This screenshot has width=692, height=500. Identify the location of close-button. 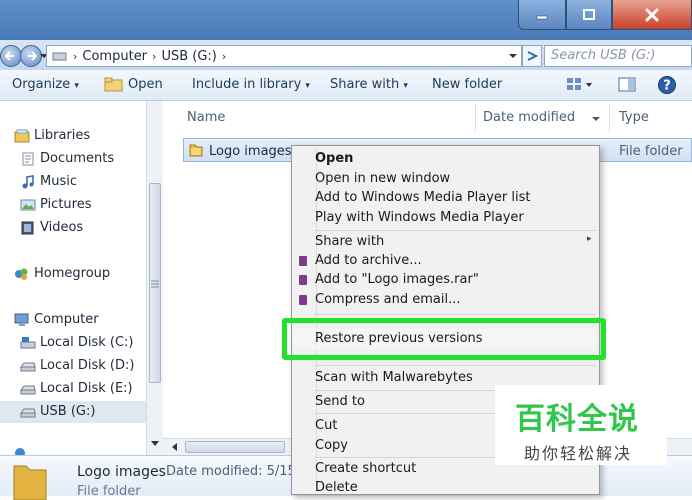
(652, 15).